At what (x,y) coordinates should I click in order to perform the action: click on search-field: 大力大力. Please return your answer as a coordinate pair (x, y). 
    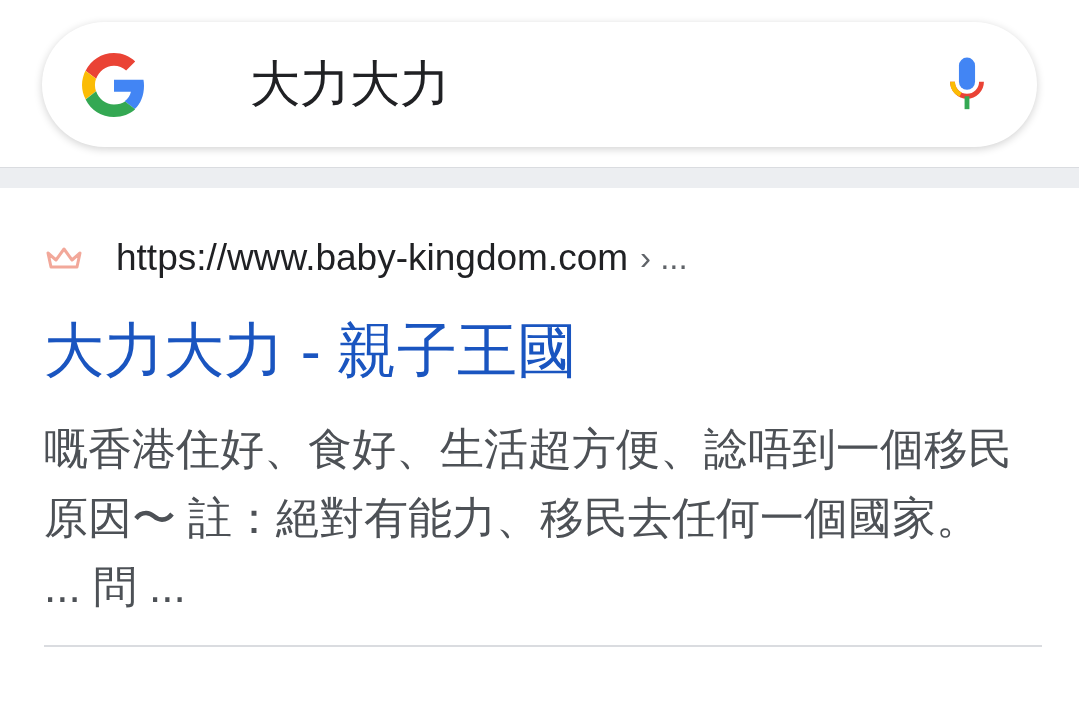
    Looking at the image, I should click on (598, 84).